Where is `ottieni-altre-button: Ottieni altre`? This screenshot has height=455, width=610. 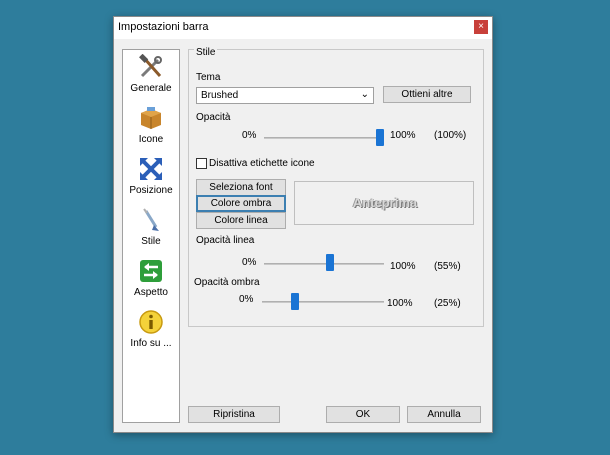 ottieni-altre-button: Ottieni altre is located at coordinates (427, 94).